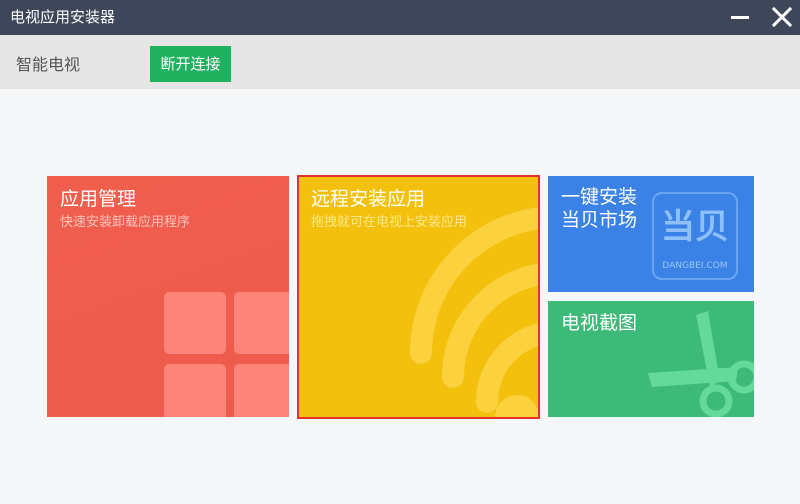 The width and height of the screenshot is (800, 504). Describe the element at coordinates (98, 199) in the screenshot. I see `tile-app-management-title: 应用管理` at that location.